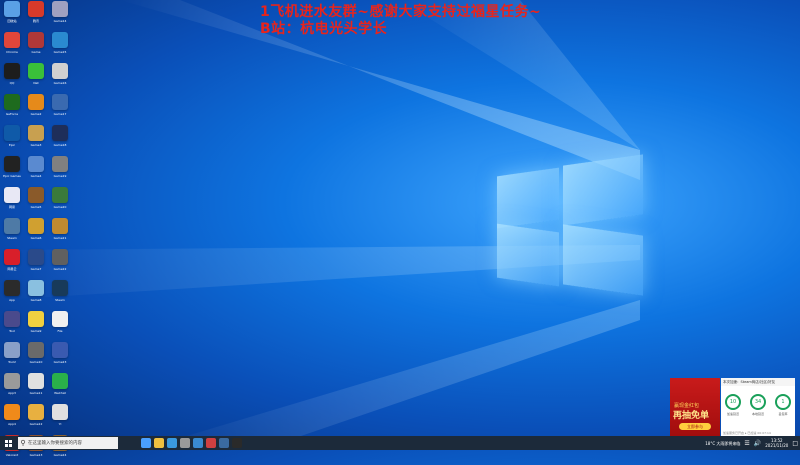  What do you see at coordinates (12, 362) in the screenshot?
I see `desktop-icon-label: Tool2` at bounding box center [12, 362].